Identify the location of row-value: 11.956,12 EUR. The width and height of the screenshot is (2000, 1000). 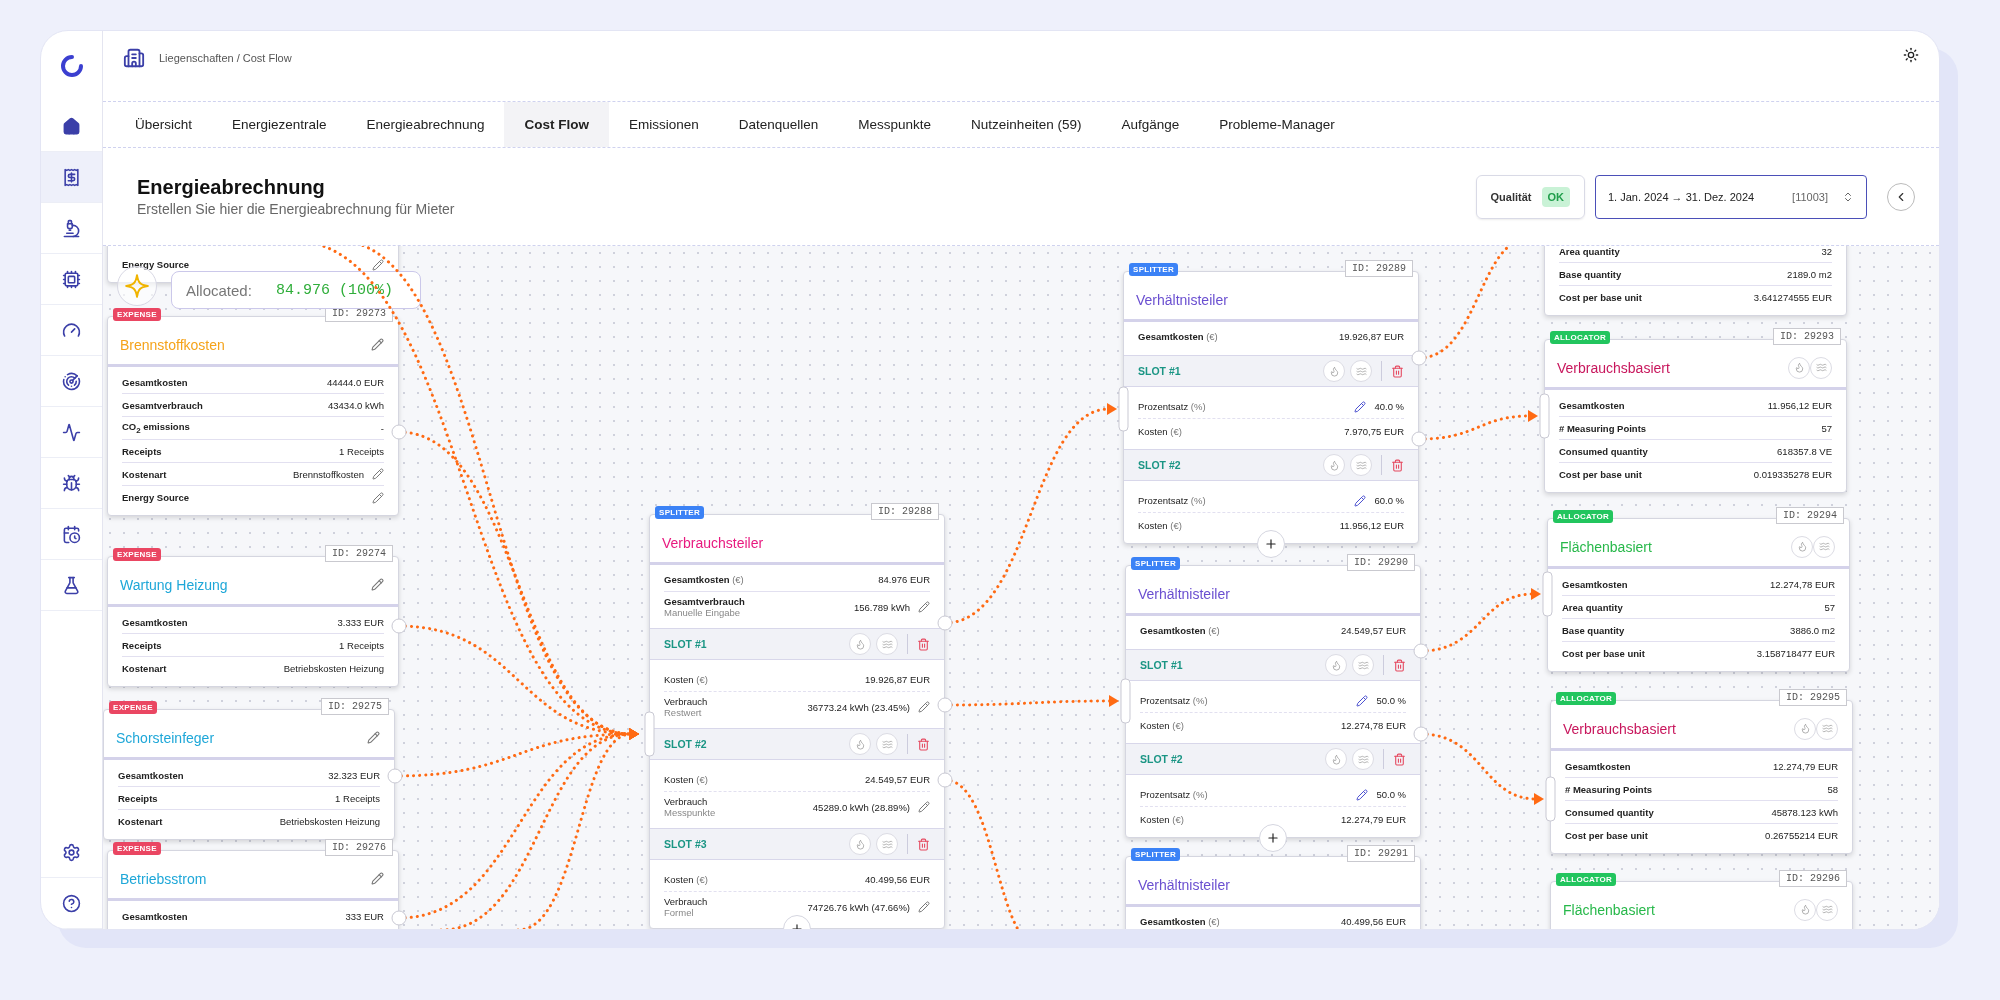
(1371, 525).